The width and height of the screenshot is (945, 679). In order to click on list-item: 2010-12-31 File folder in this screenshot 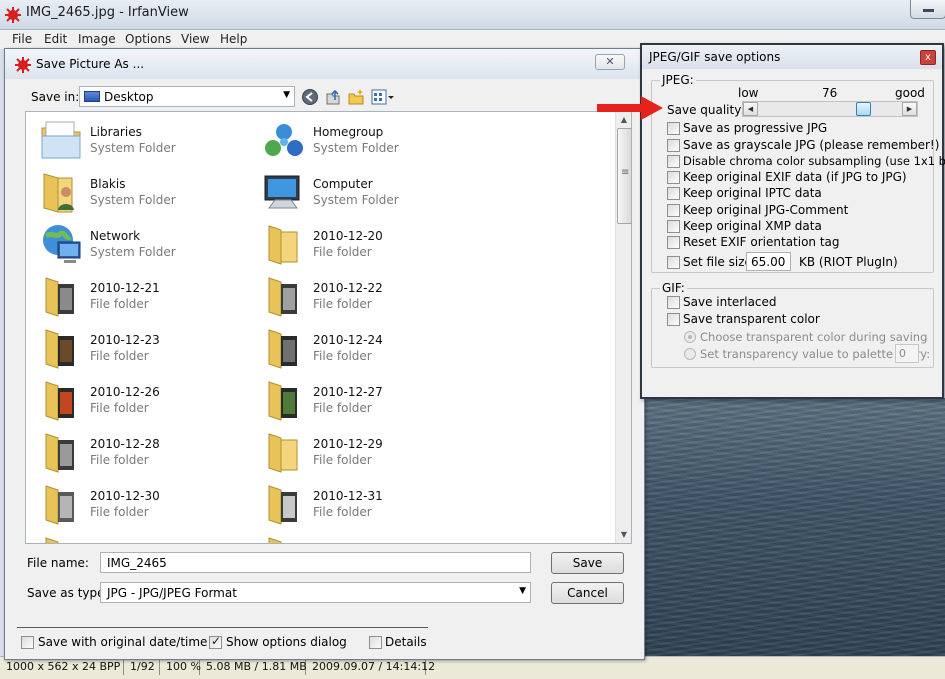, I will do `click(366, 505)`.